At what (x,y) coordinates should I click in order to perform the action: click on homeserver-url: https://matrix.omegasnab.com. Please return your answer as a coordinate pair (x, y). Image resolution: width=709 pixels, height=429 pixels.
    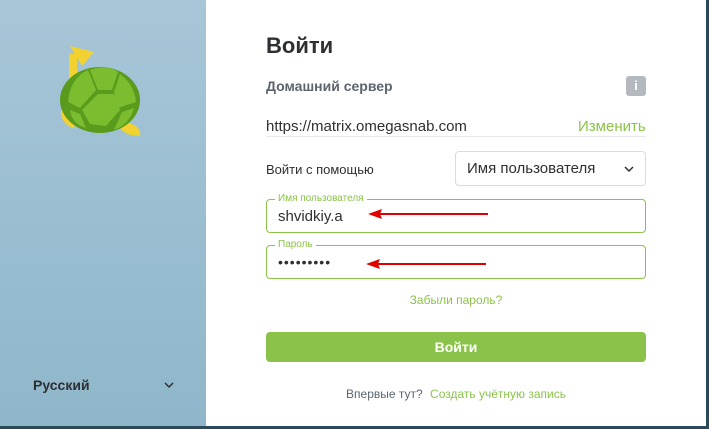
    Looking at the image, I should click on (366, 126).